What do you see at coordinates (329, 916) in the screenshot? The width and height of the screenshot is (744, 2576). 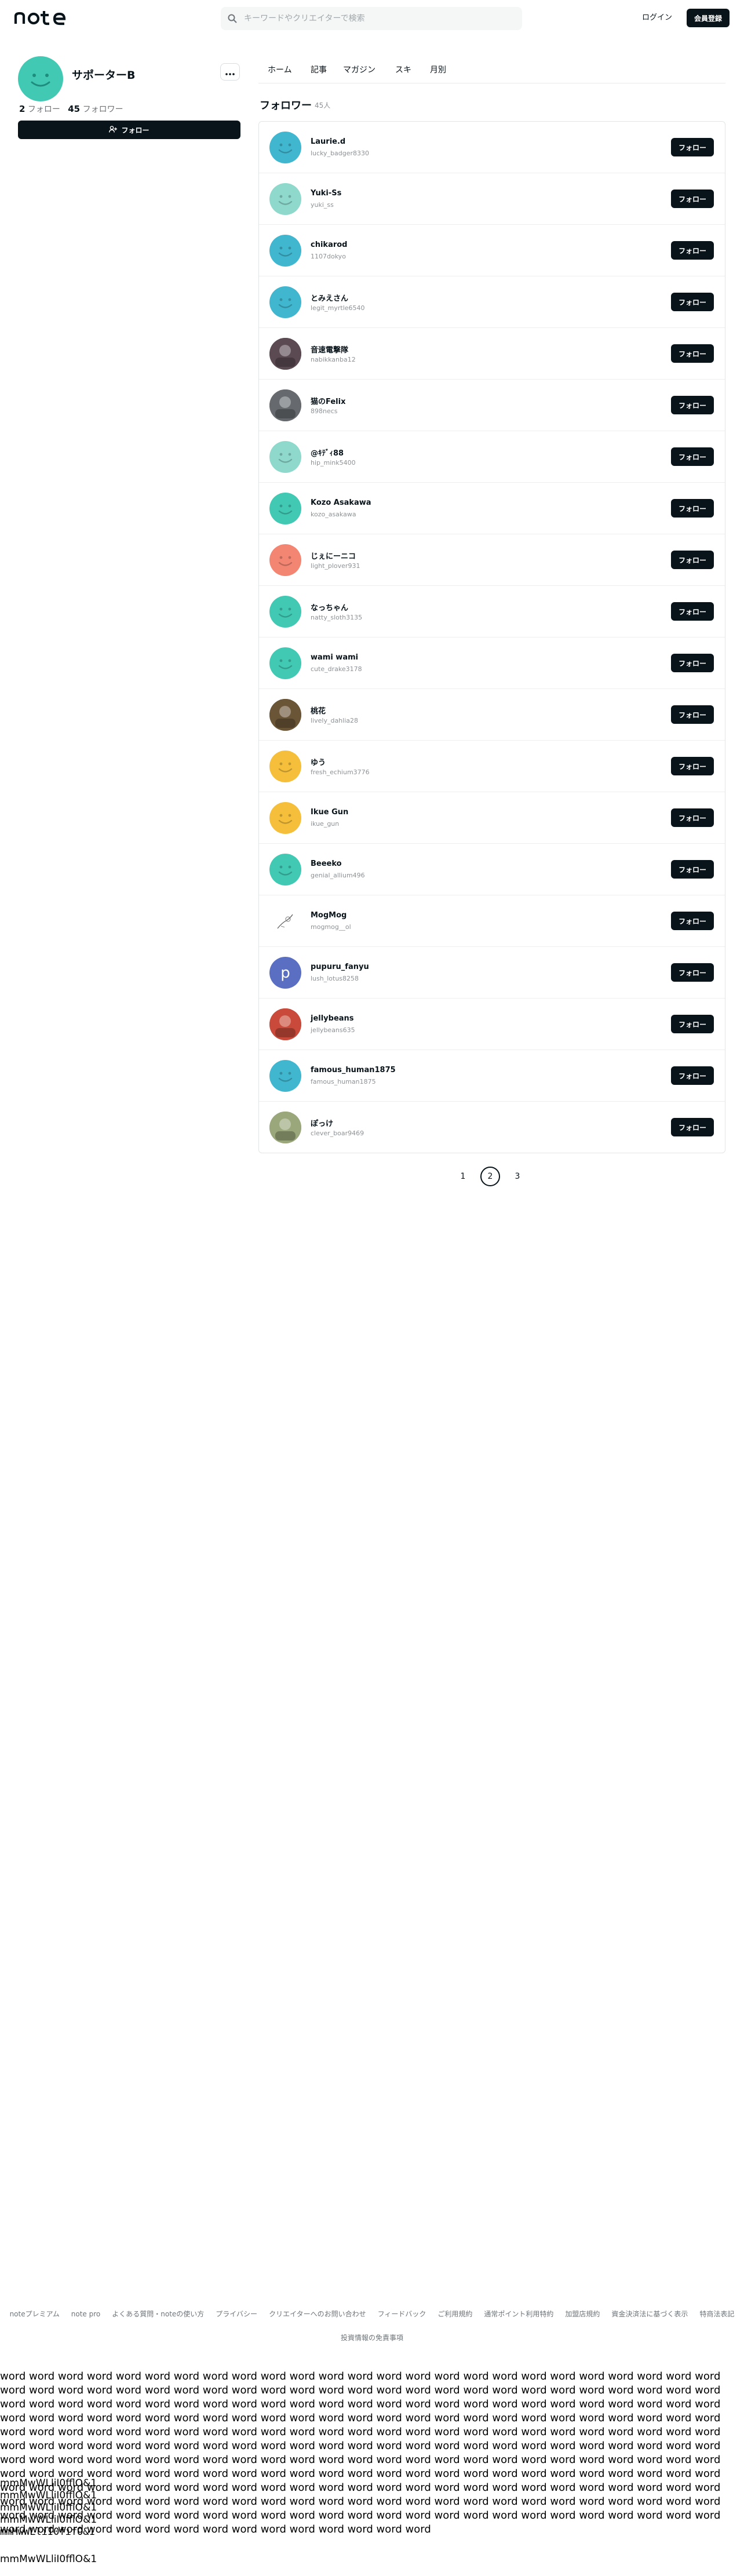 I see `follower-name: MogMog` at bounding box center [329, 916].